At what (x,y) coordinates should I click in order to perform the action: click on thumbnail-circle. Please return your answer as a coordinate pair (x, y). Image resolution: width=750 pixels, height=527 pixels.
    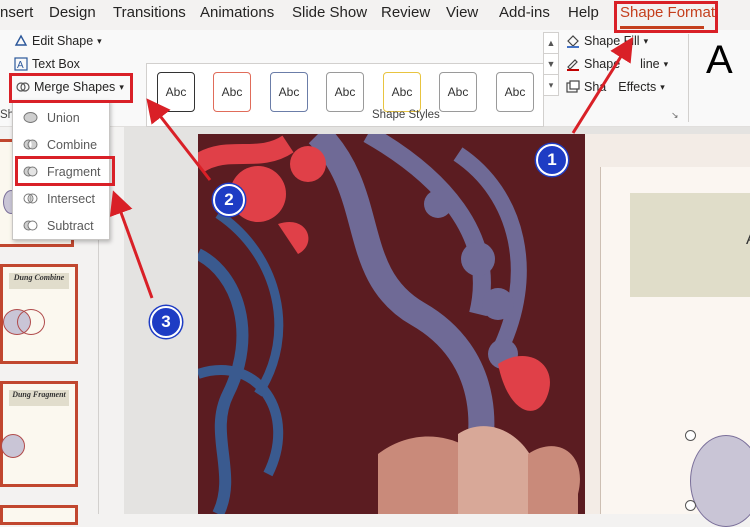
    Looking at the image, I should click on (13, 446).